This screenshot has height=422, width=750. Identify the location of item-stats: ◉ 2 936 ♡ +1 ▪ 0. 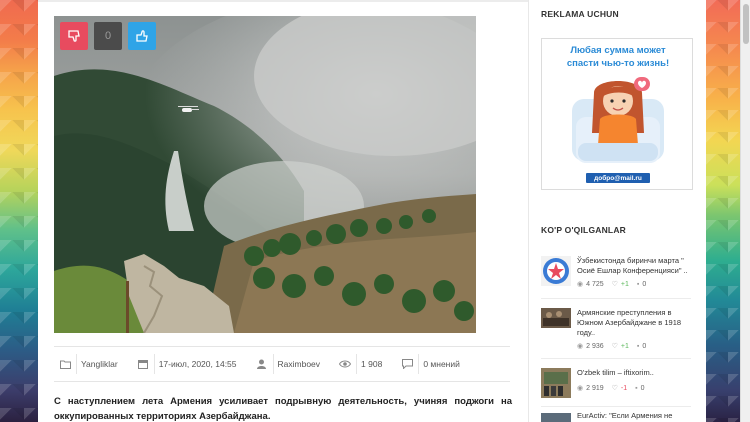
(612, 346).